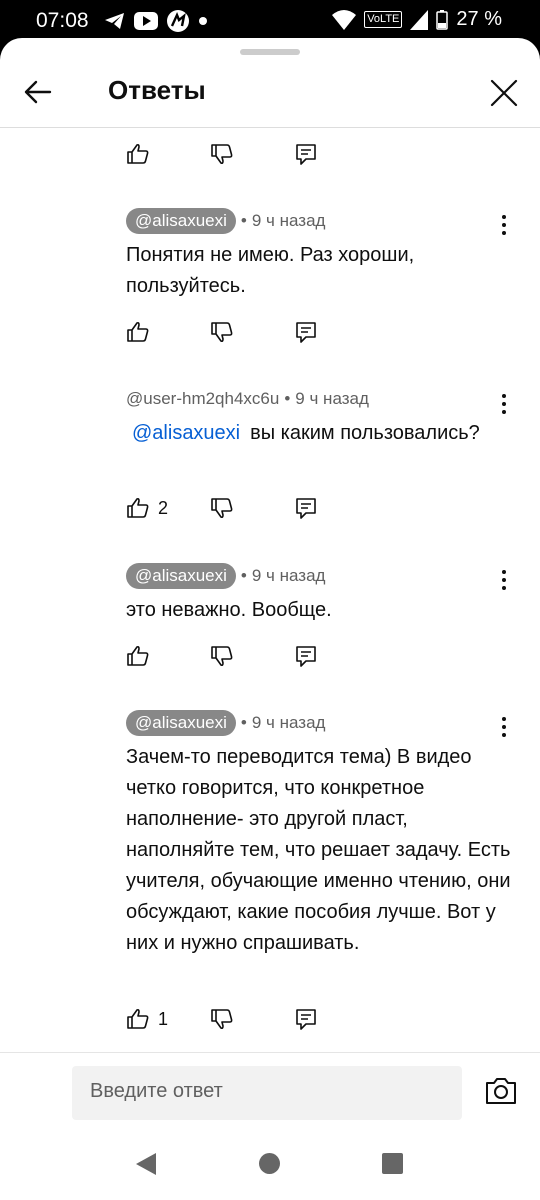  Describe the element at coordinates (229, 610) in the screenshot. I see `comment-text: это неважно. Вообще.` at that location.